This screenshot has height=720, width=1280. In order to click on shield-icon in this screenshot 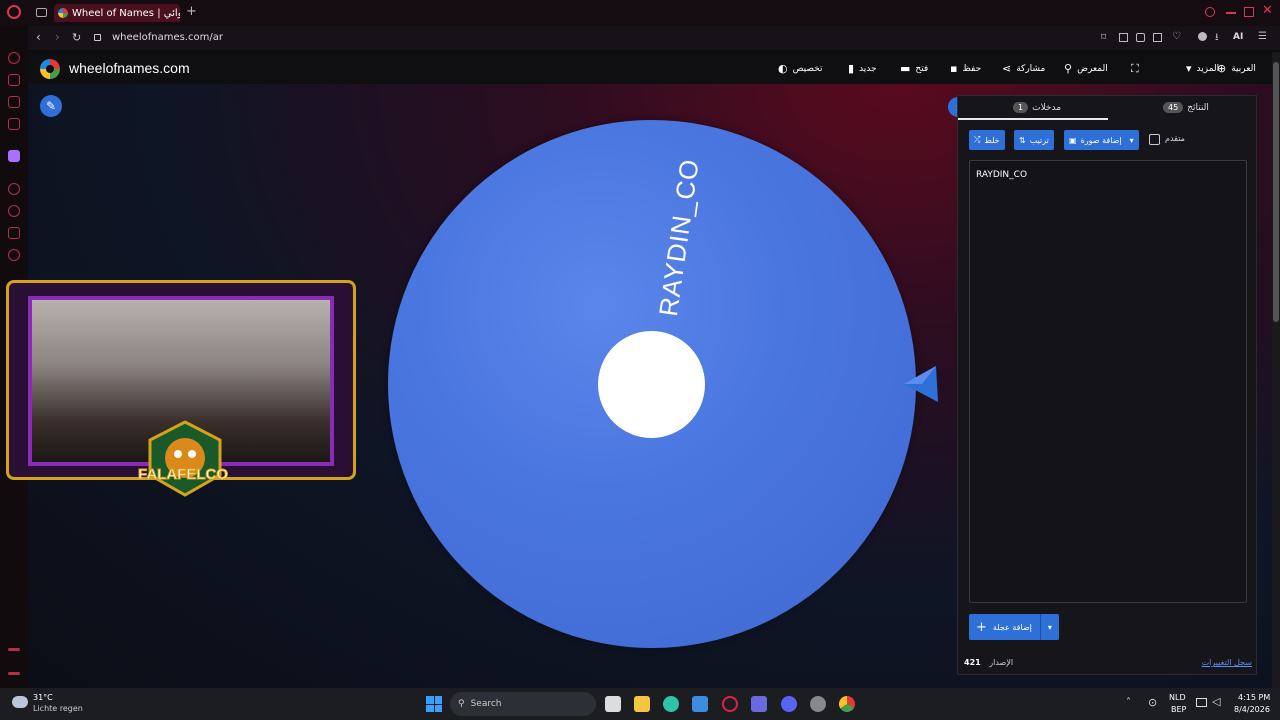, I will do `click(1140, 37)`.